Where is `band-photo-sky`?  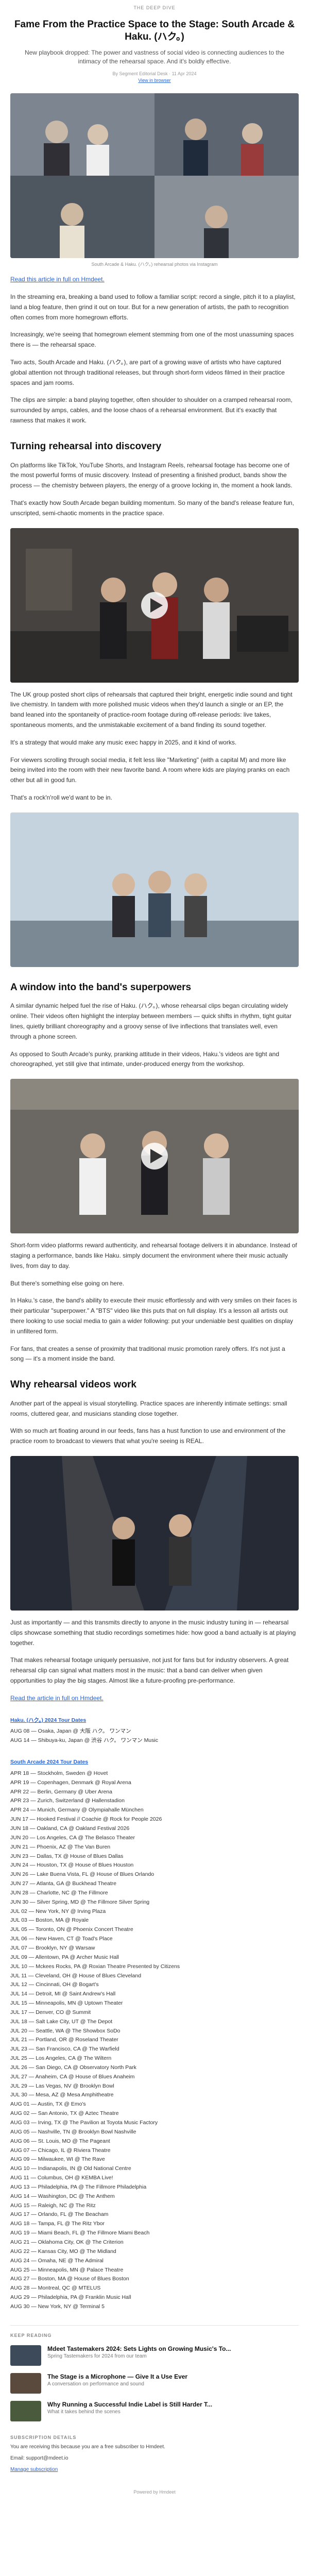
band-photo-sky is located at coordinates (154, 889).